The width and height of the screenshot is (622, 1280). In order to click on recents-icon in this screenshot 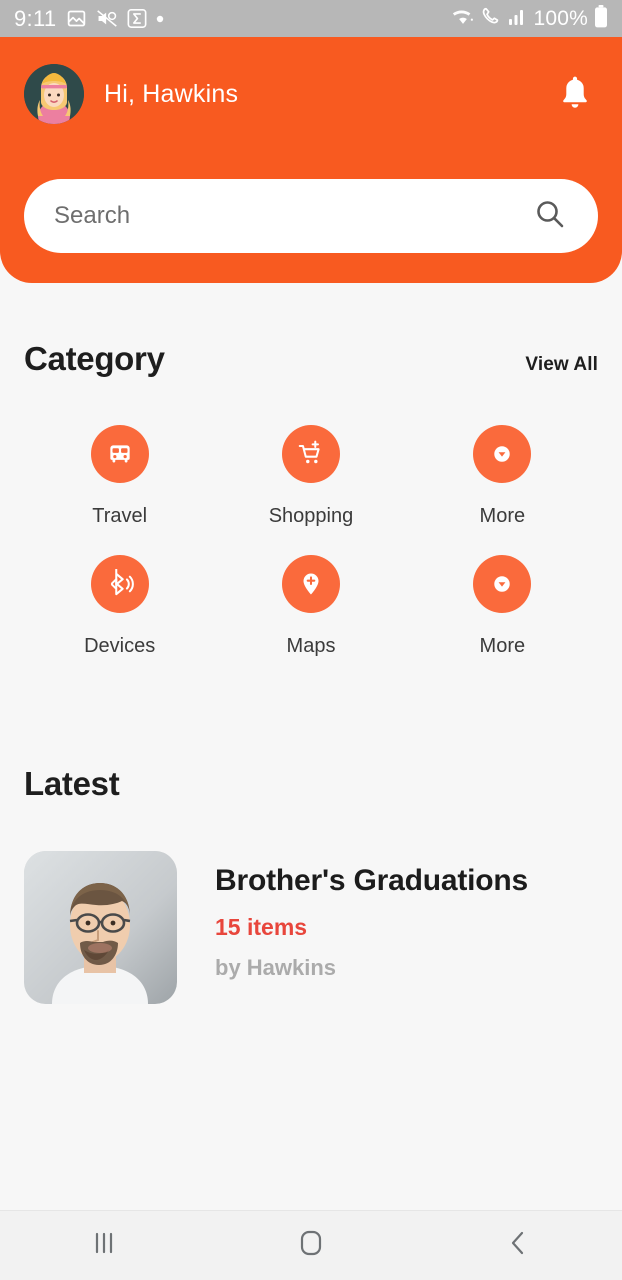, I will do `click(104, 1245)`.